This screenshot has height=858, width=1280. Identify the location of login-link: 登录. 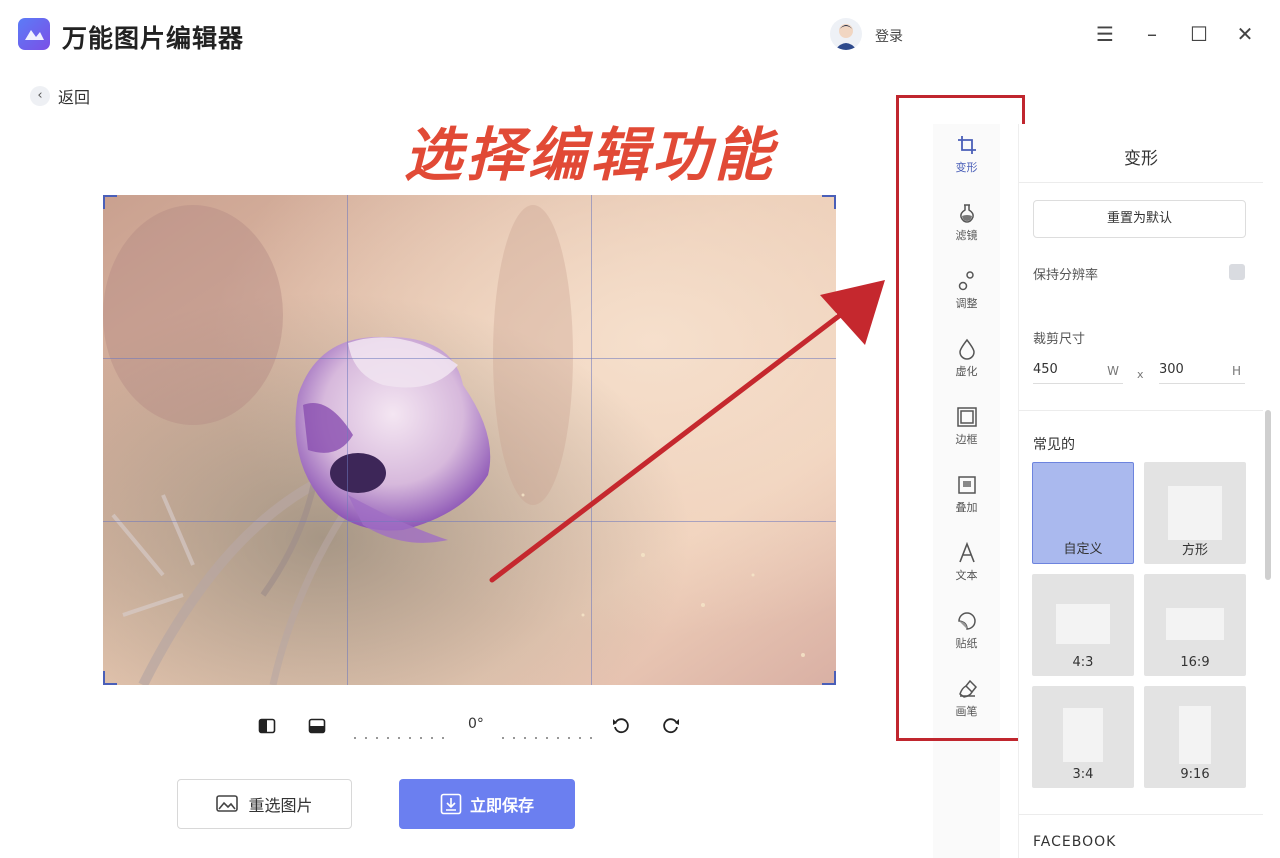
(889, 36).